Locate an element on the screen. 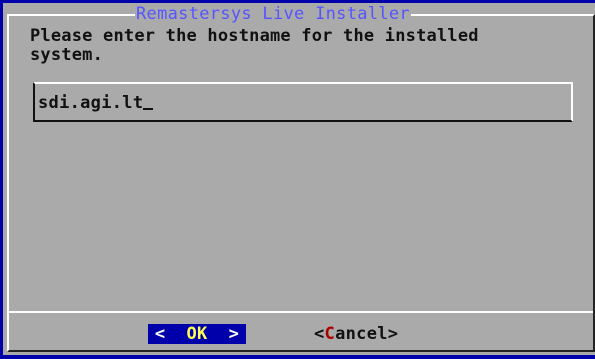 The width and height of the screenshot is (595, 359). hostname-input-text: sdi.agi.lt is located at coordinates (96, 103).